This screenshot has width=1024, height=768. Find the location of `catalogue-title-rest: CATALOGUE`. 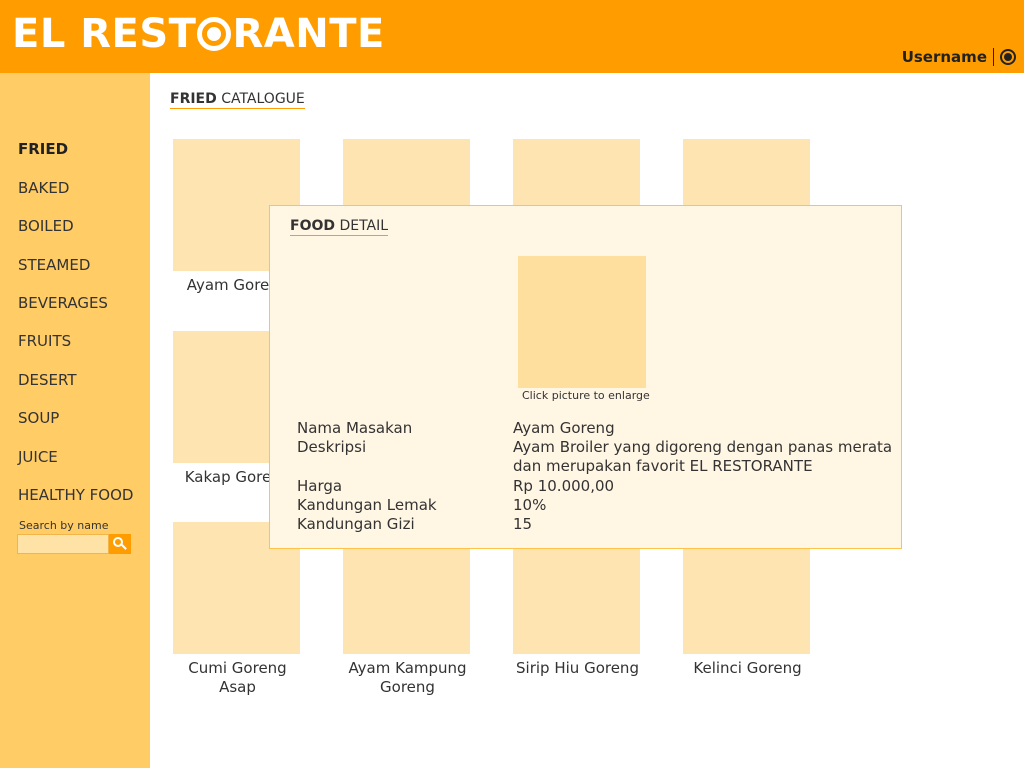

catalogue-title-rest: CATALOGUE is located at coordinates (260, 99).